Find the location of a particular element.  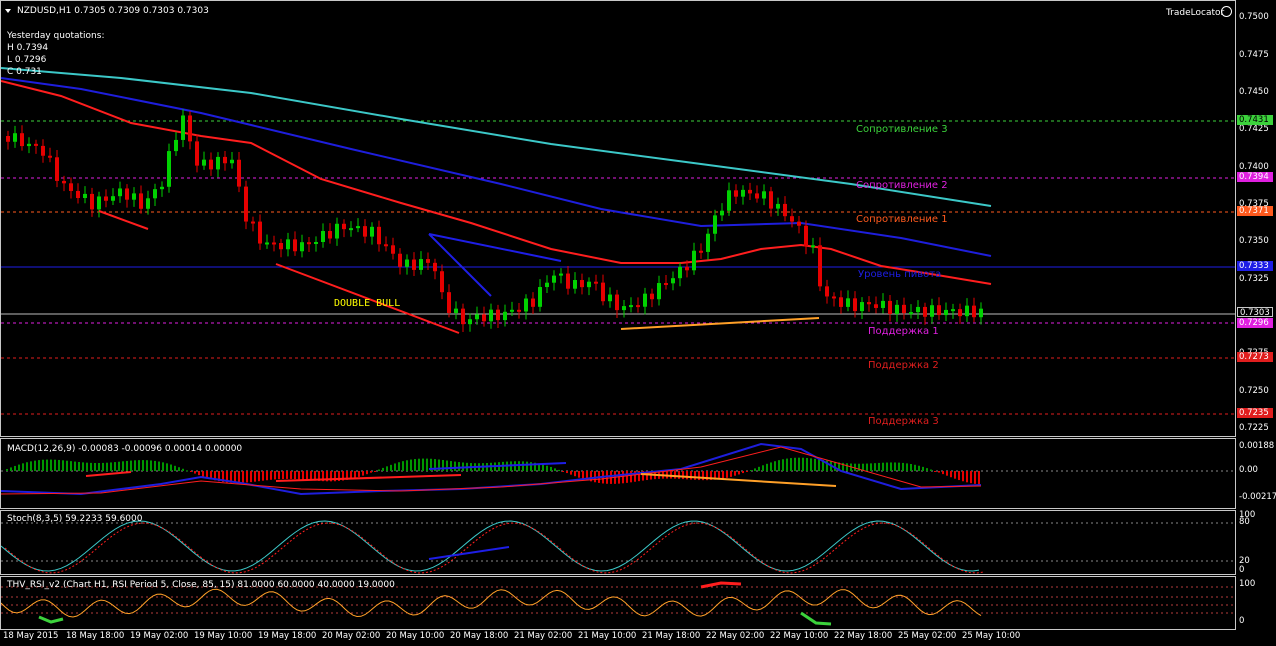

trade-locator-icon is located at coordinates (1226, 11).